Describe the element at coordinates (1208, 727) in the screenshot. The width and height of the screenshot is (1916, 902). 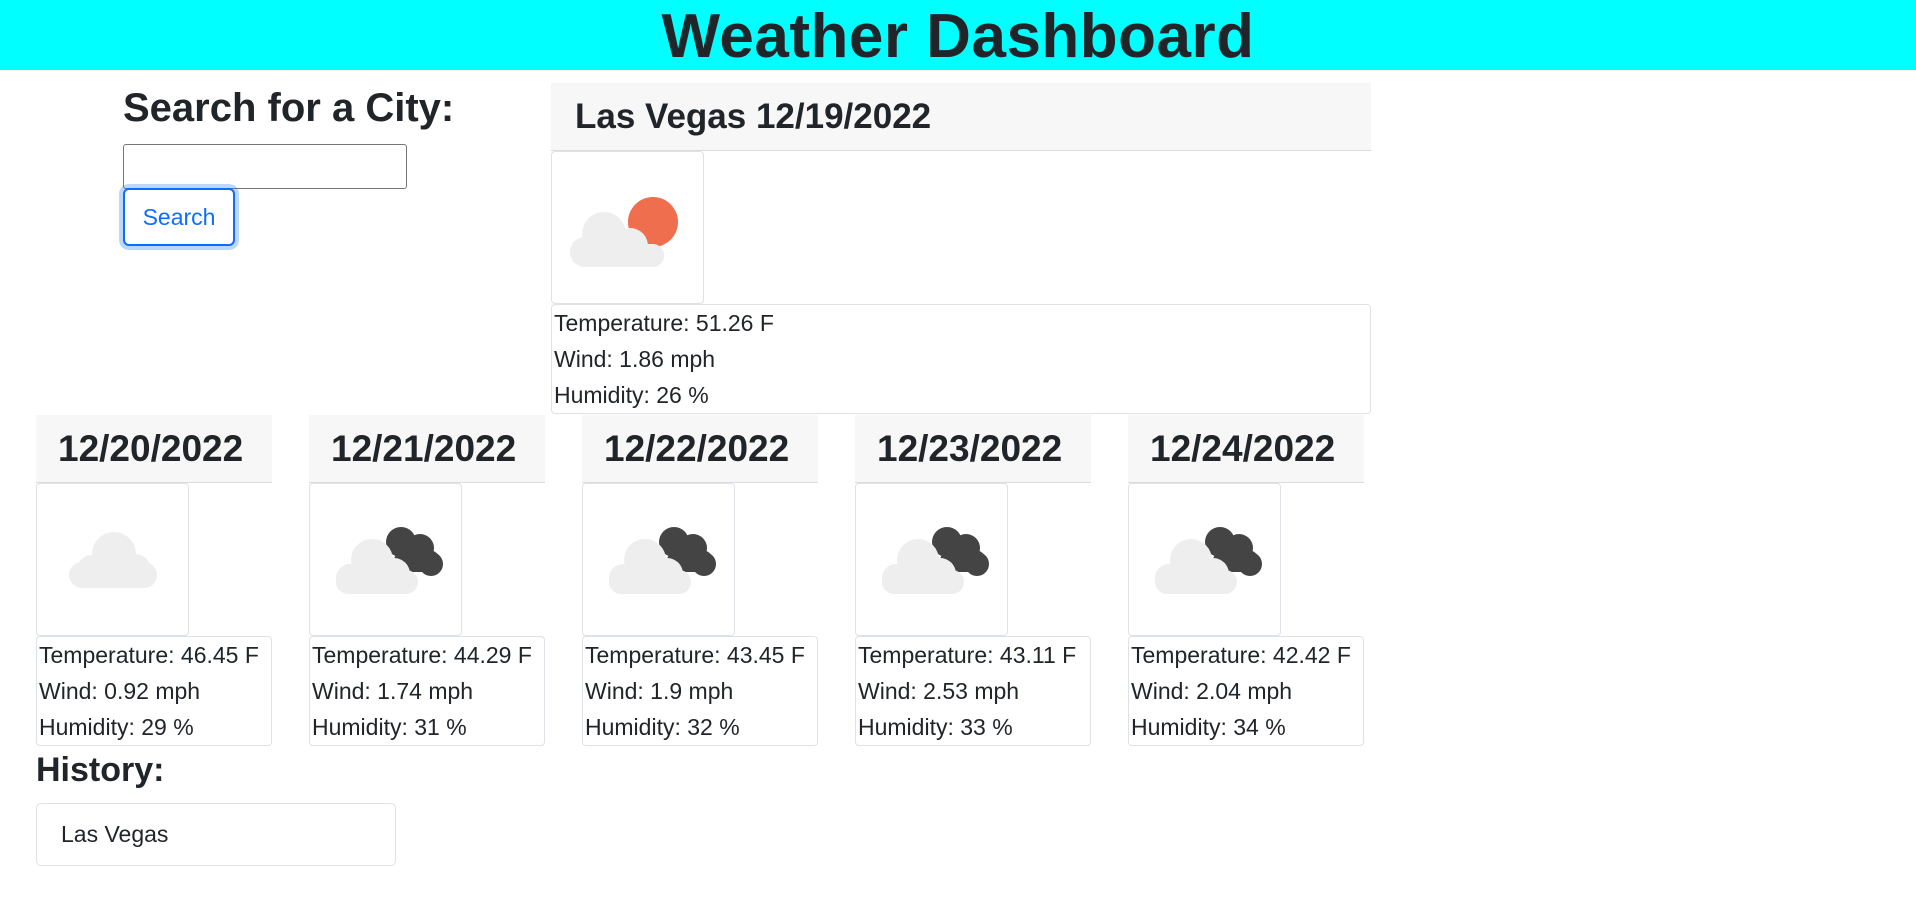
I see `forecast-humidity: Humidity: 34 %` at that location.